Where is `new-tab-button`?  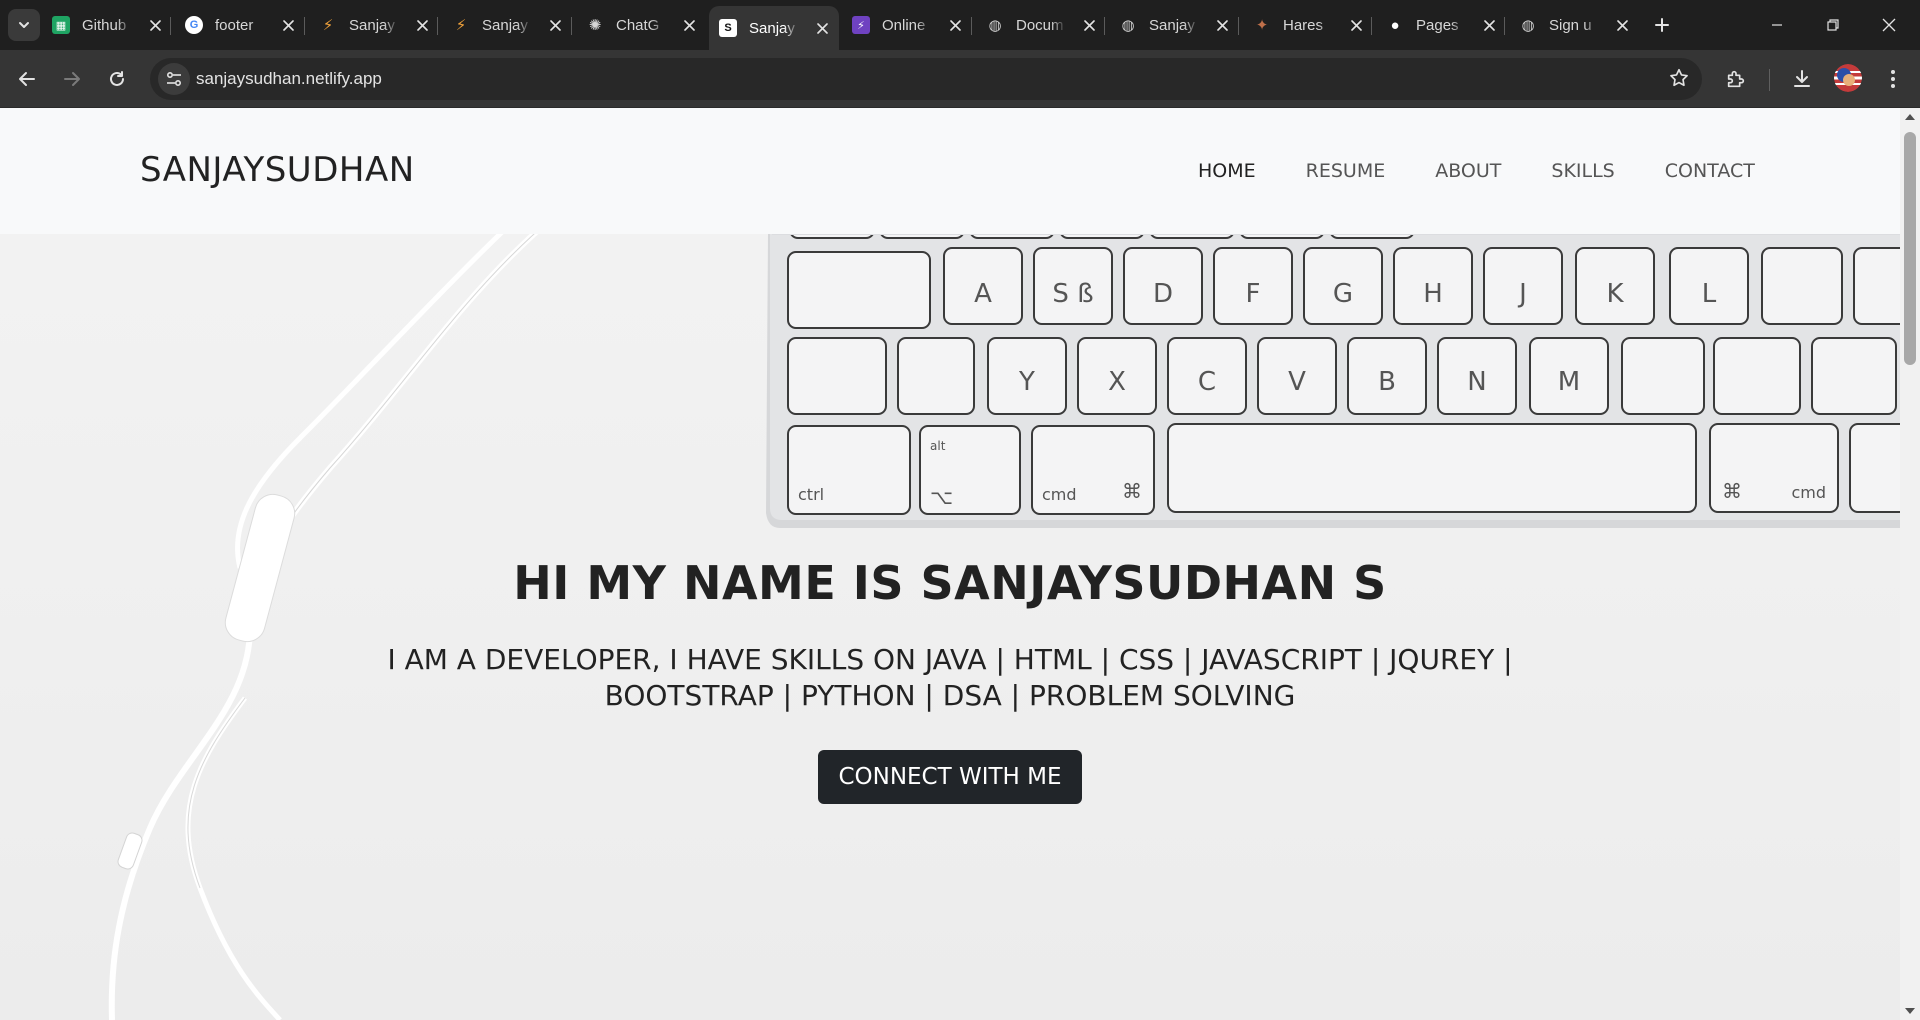 new-tab-button is located at coordinates (1662, 25).